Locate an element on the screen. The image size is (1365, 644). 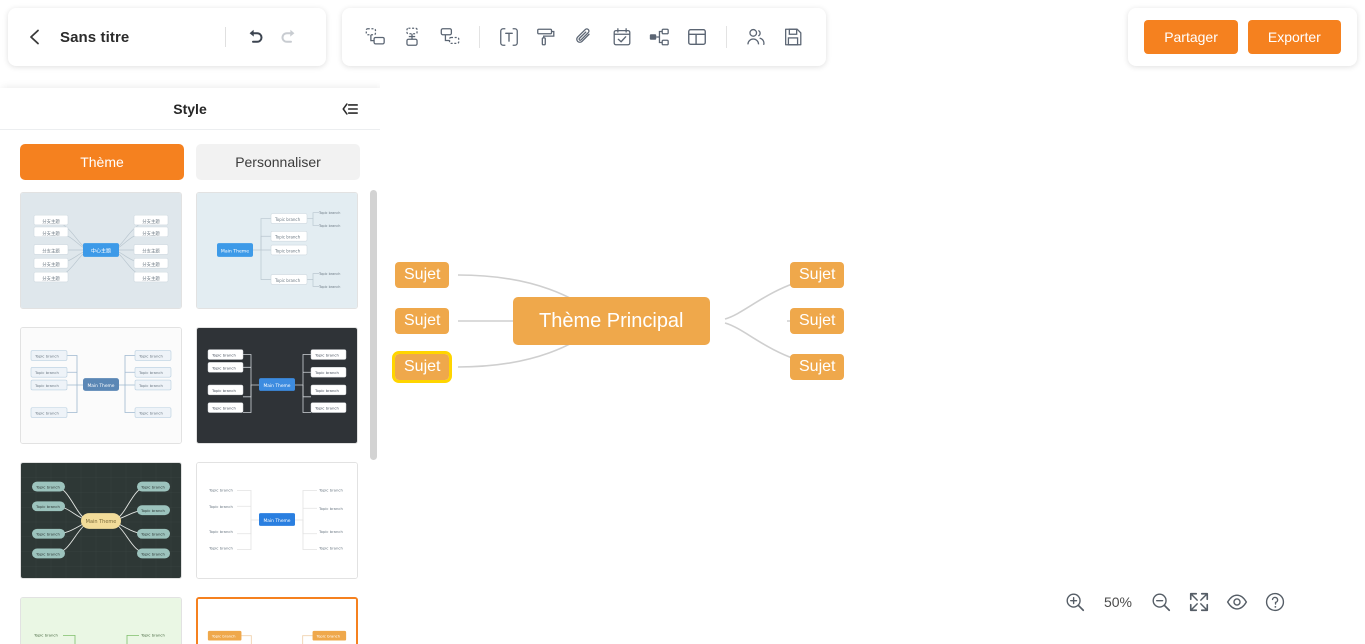
mindmap-node-left-1: Sujet is located at coordinates (422, 275).